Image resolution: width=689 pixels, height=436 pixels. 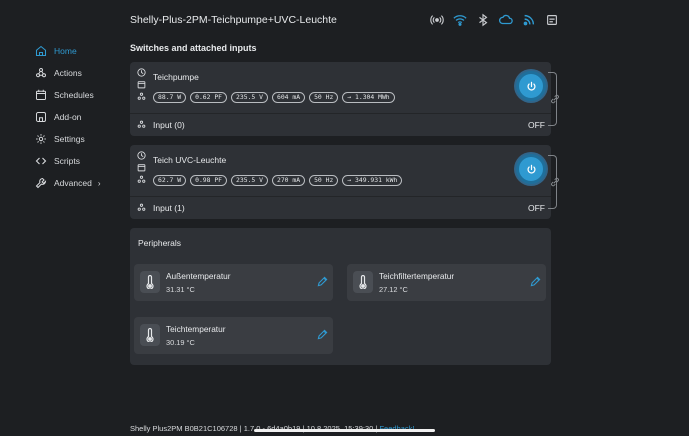 I want to click on gear-icon, so click(x=41, y=139).